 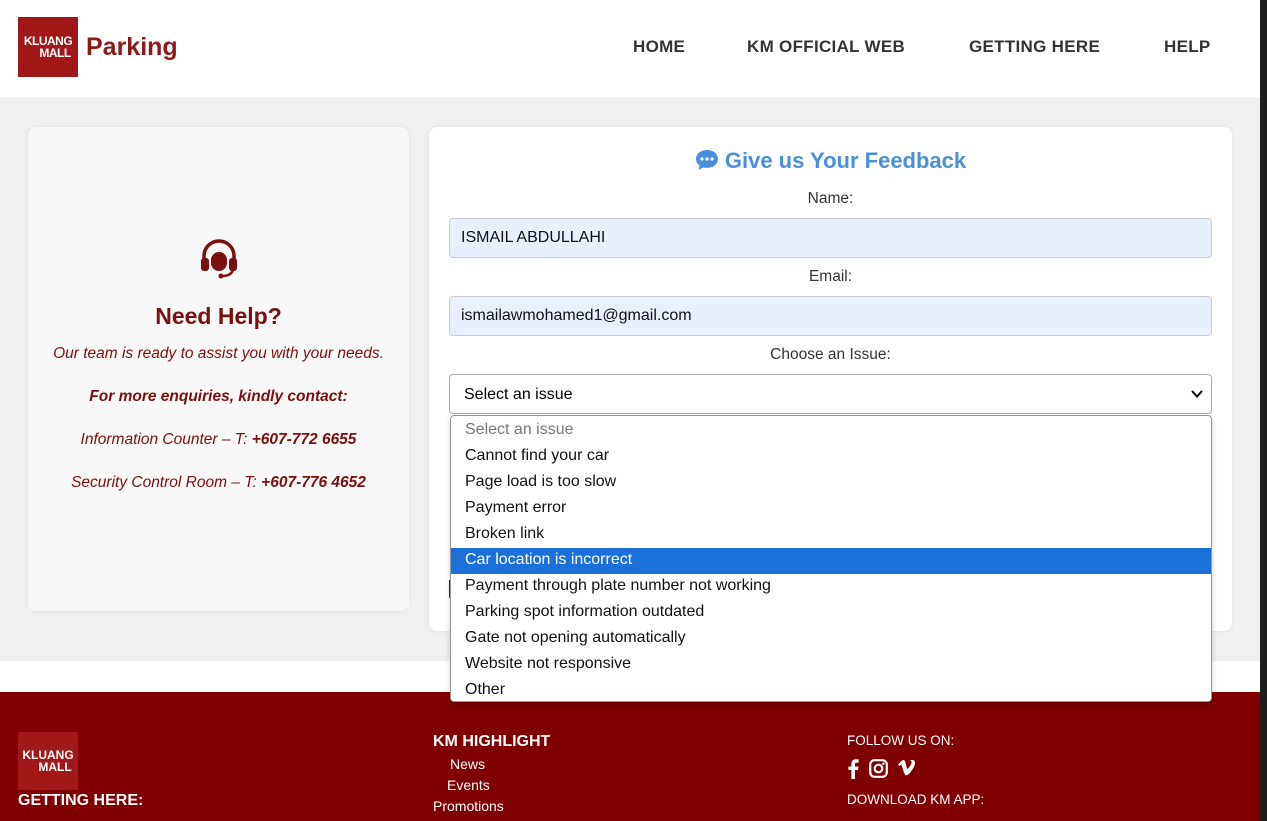 I want to click on chat-bubble-icon, so click(x=706, y=160).